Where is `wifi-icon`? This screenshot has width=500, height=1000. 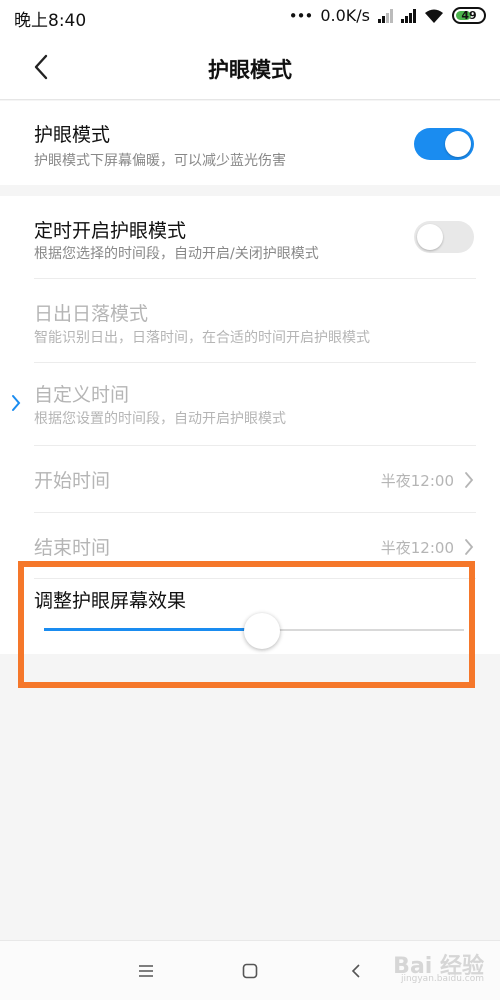 wifi-icon is located at coordinates (434, 16).